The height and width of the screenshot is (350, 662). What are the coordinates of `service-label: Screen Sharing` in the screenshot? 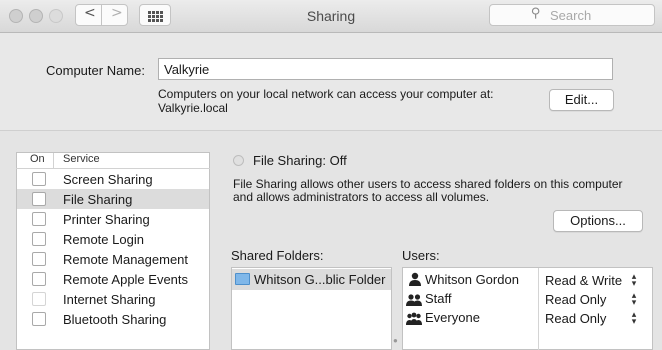 It's located at (108, 179).